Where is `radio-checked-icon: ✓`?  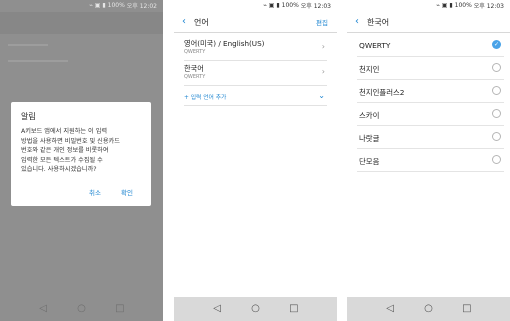
radio-checked-icon: ✓ is located at coordinates (496, 44).